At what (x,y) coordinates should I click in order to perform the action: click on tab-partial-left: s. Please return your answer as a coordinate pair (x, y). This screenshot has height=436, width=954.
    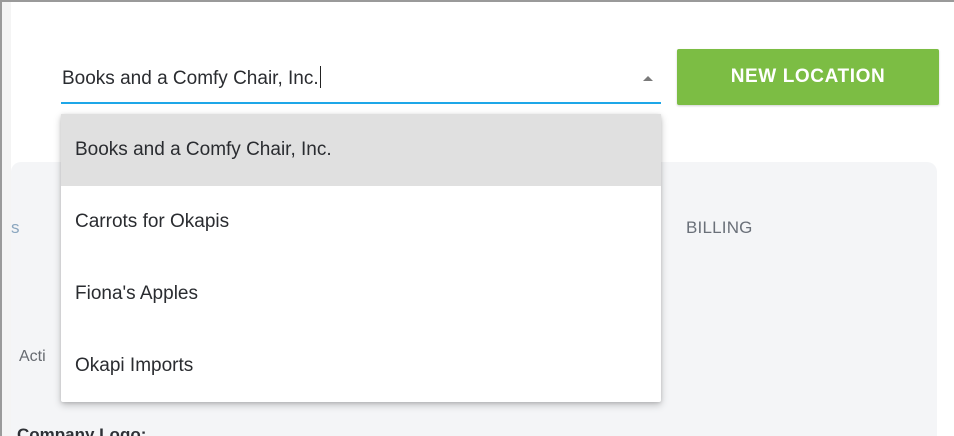
    Looking at the image, I should click on (15, 228).